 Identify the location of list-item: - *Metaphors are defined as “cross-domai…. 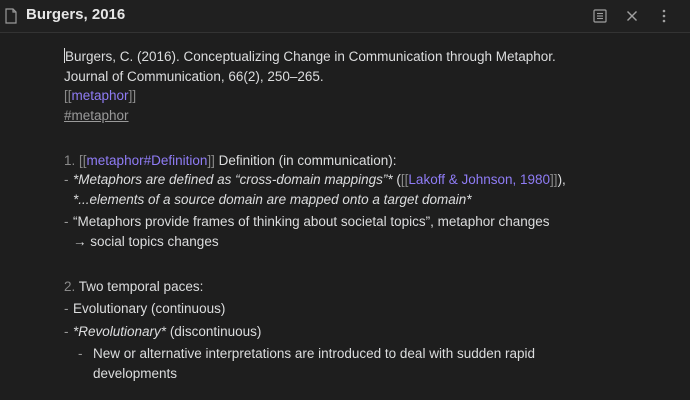
(315, 189).